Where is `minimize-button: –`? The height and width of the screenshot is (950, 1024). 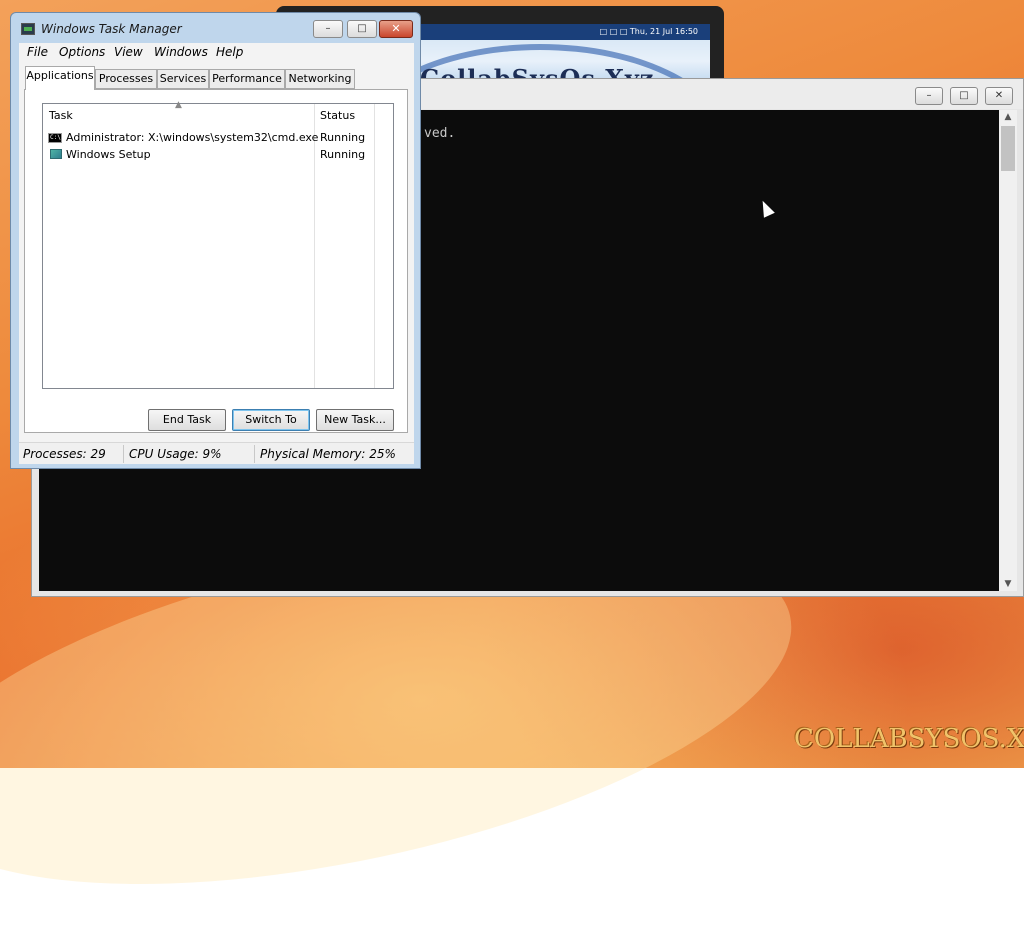
minimize-button: – is located at coordinates (328, 29).